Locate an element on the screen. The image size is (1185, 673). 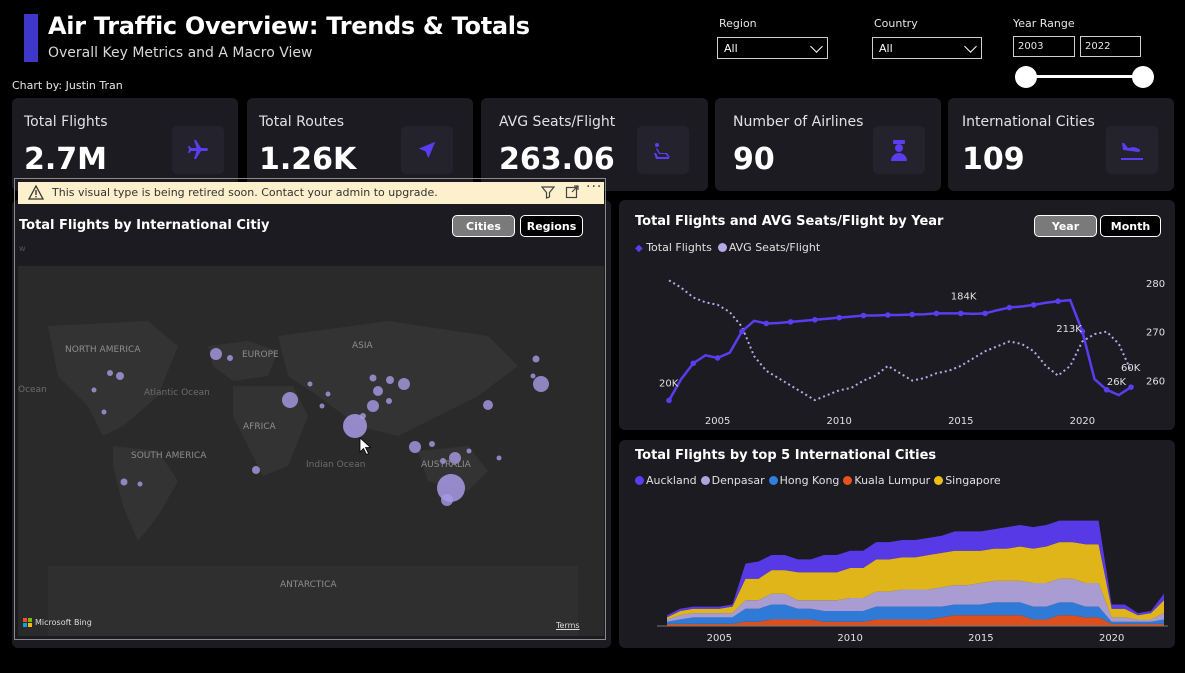
region-filter-label: Region is located at coordinates (738, 23).